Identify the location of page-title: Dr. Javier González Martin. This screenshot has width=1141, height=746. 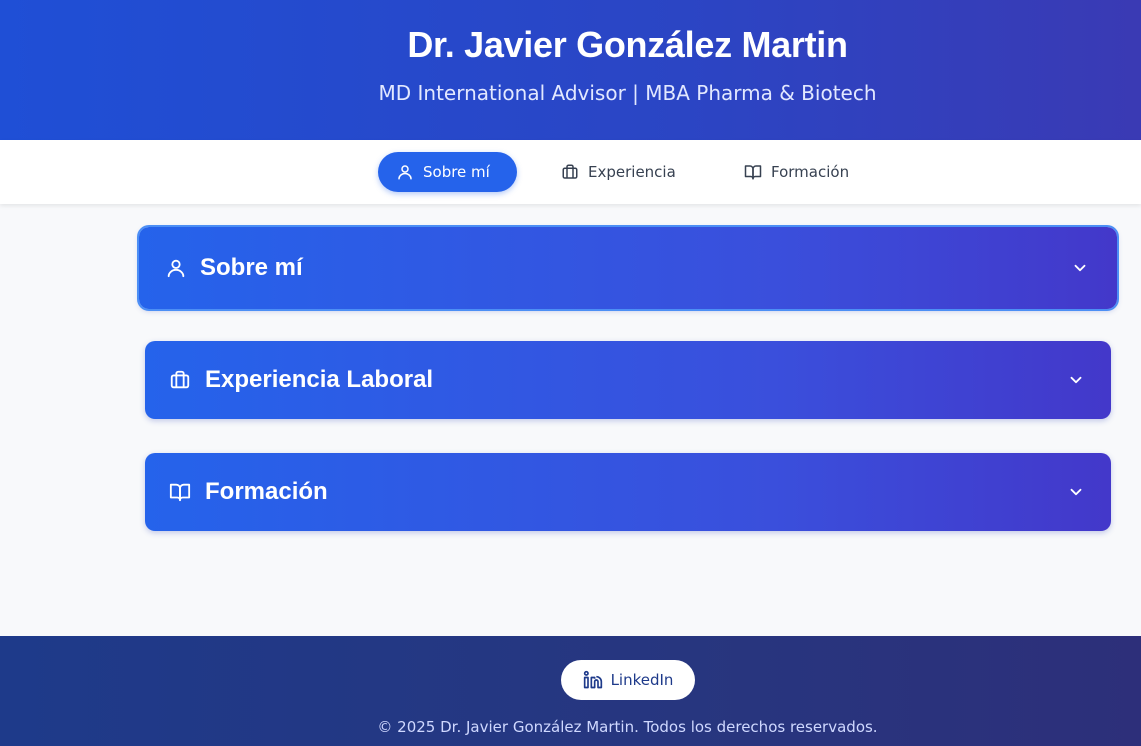
(627, 44).